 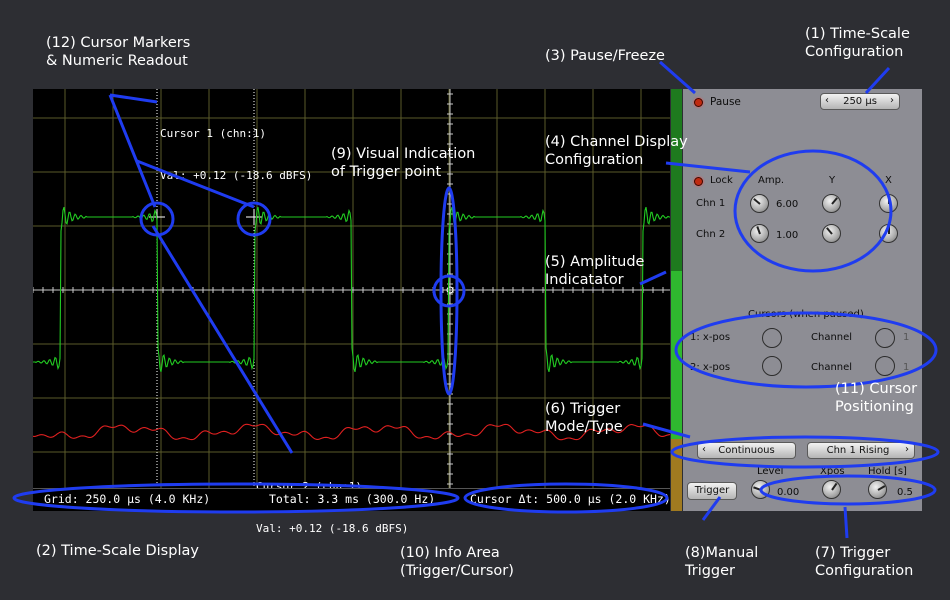 I want to click on annotation-7: (7) Trigger Configuration, so click(x=864, y=562).